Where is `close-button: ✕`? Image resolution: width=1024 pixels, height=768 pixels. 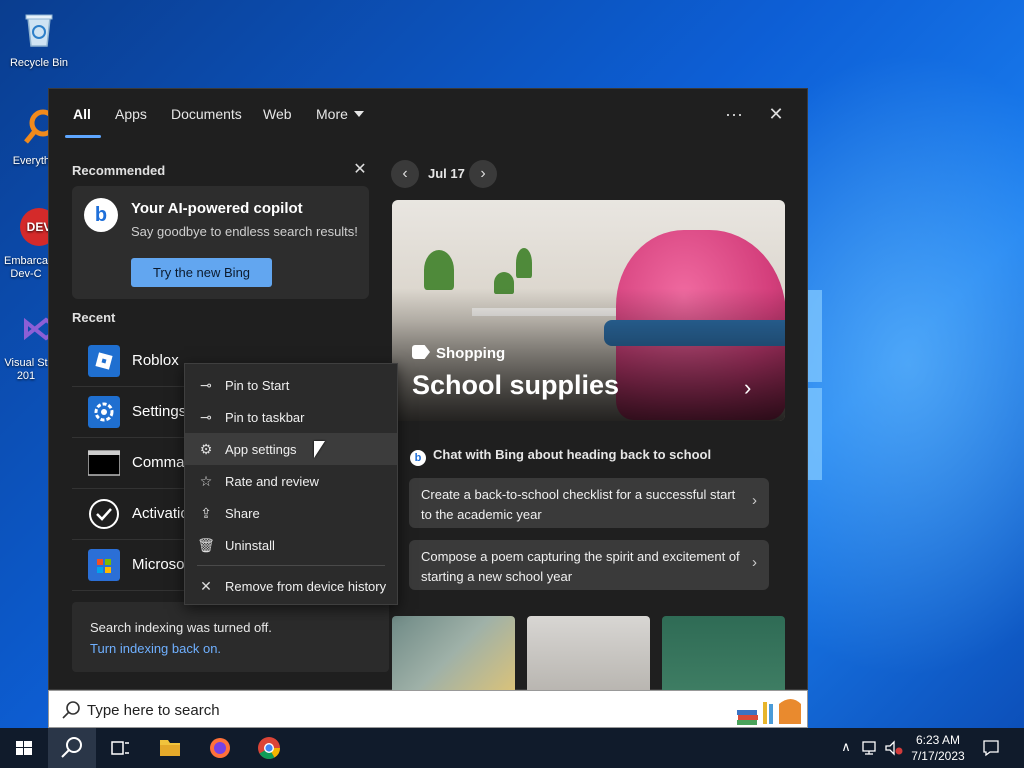 close-button: ✕ is located at coordinates (776, 114).